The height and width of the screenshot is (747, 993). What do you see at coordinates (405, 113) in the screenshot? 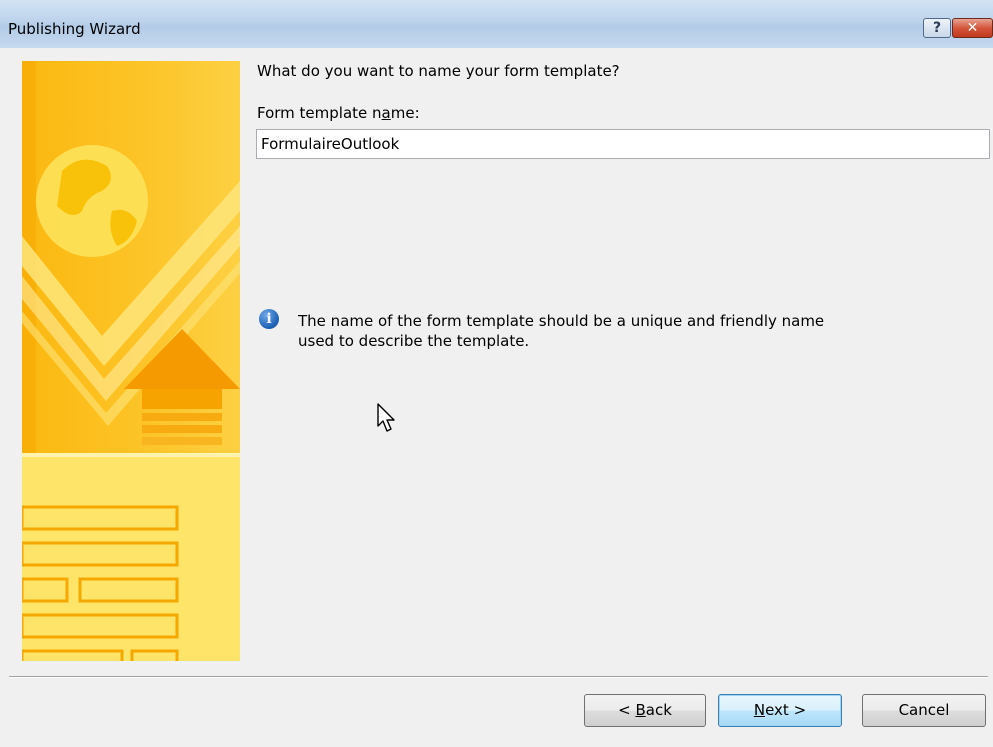
I see `label-part: me:` at bounding box center [405, 113].